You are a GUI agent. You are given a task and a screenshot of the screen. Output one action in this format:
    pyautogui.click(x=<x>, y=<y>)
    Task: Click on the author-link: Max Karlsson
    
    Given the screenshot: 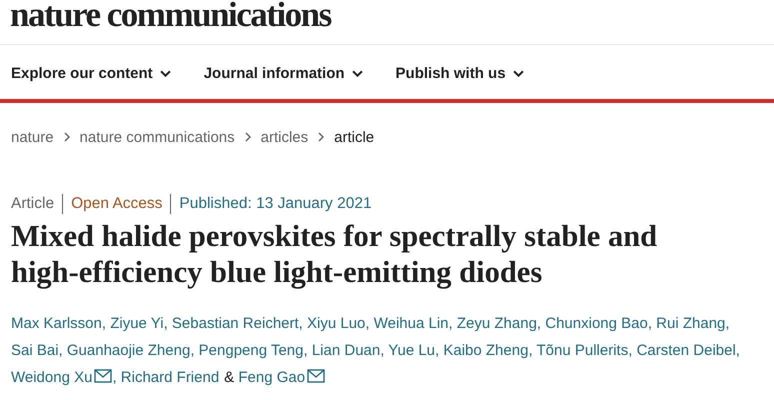 What is the action you would take?
    pyautogui.click(x=56, y=323)
    